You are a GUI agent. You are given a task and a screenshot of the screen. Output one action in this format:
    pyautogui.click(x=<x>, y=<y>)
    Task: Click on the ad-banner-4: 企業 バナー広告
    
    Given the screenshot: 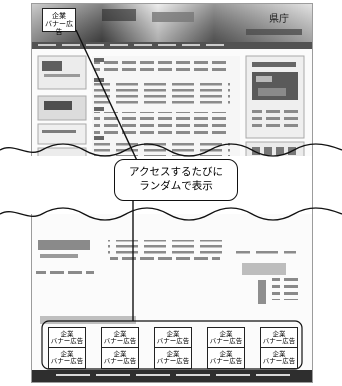 What is the action you would take?
    pyautogui.click(x=226, y=338)
    